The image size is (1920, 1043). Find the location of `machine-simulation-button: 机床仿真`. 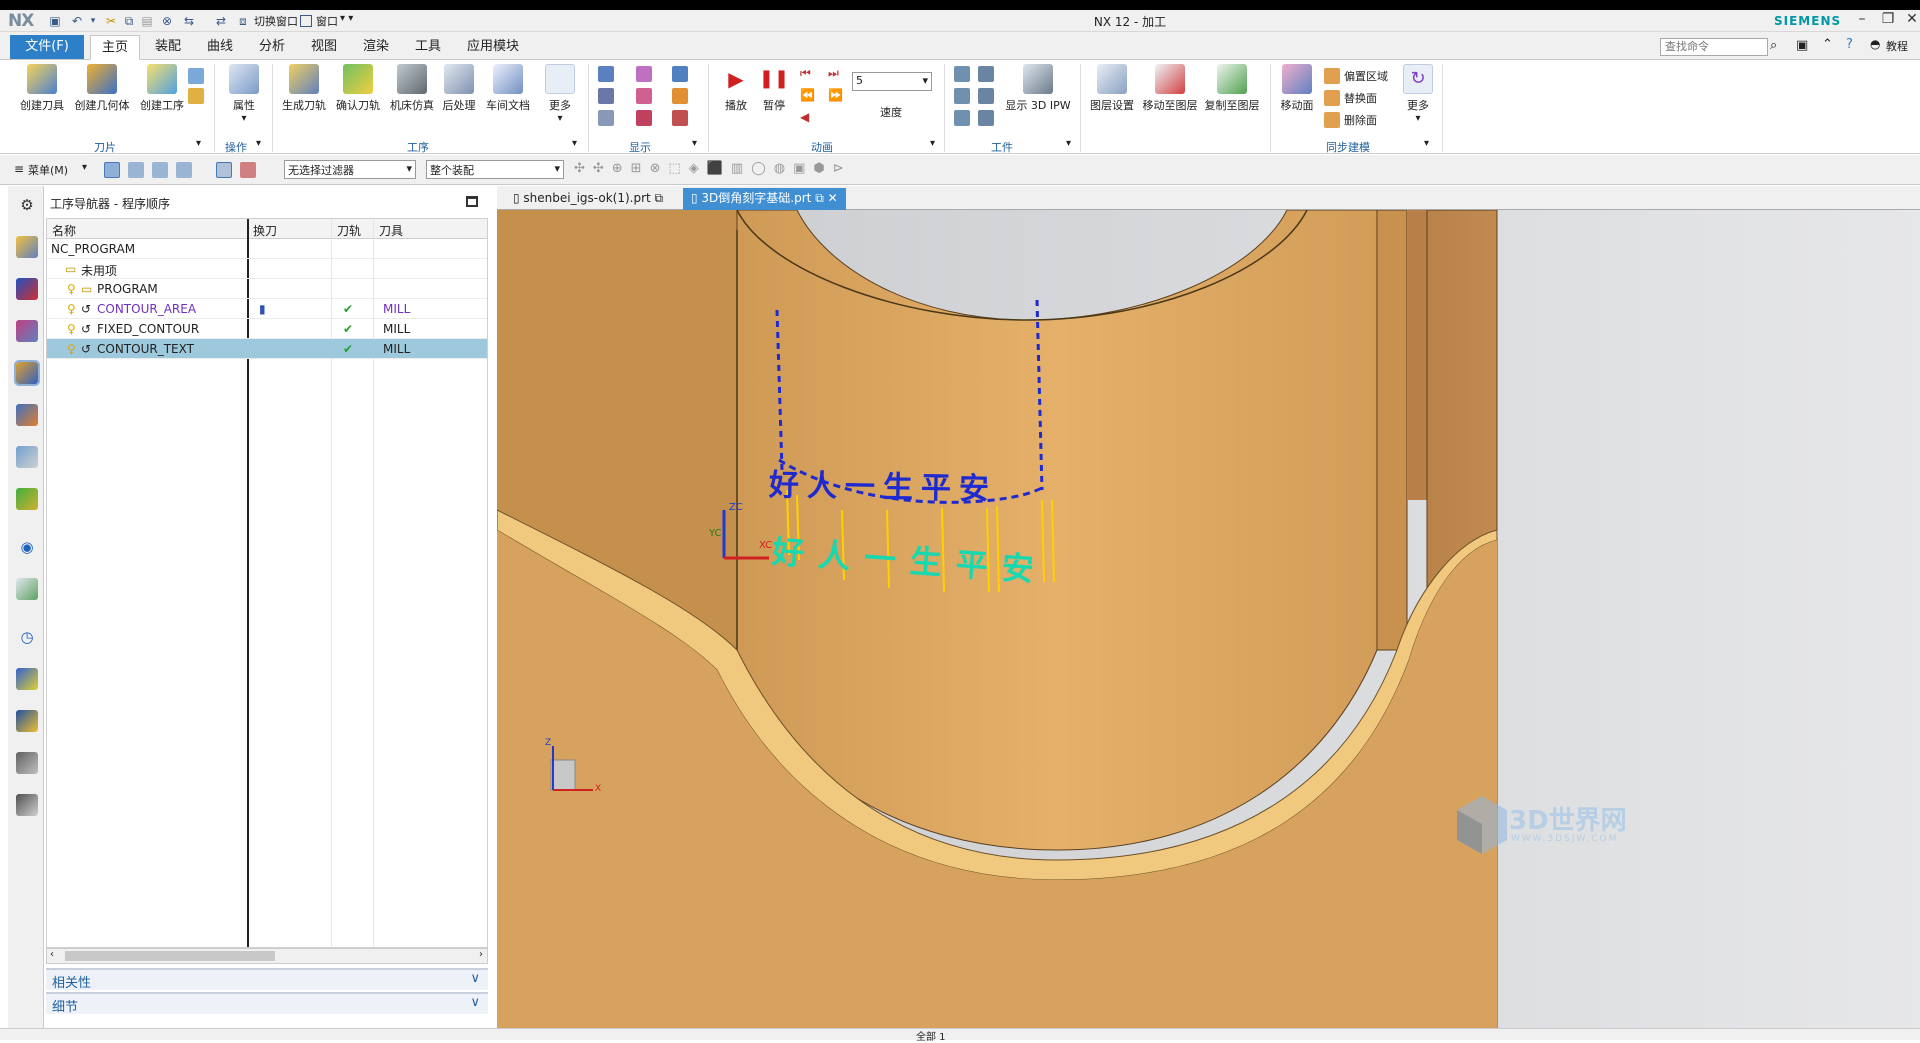

machine-simulation-button: 机床仿真 is located at coordinates (412, 88).